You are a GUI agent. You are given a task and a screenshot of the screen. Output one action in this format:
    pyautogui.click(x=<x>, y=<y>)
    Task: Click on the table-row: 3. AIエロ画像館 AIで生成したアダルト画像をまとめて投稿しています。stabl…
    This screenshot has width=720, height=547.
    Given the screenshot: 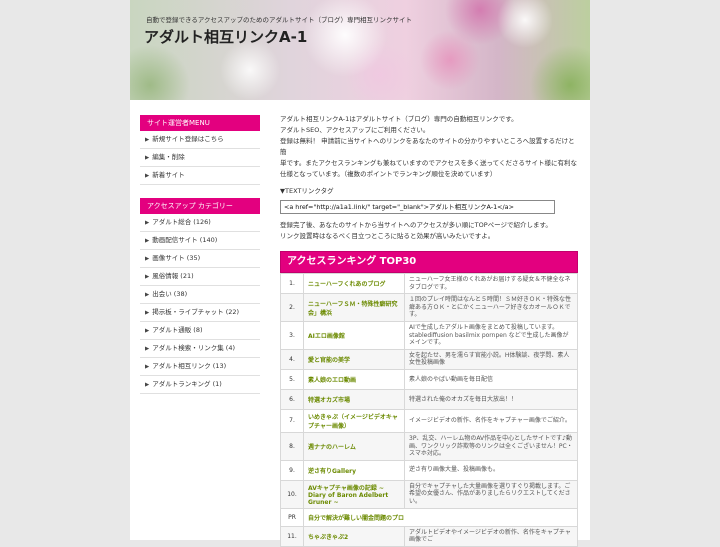 What is the action you would take?
    pyautogui.click(x=429, y=335)
    